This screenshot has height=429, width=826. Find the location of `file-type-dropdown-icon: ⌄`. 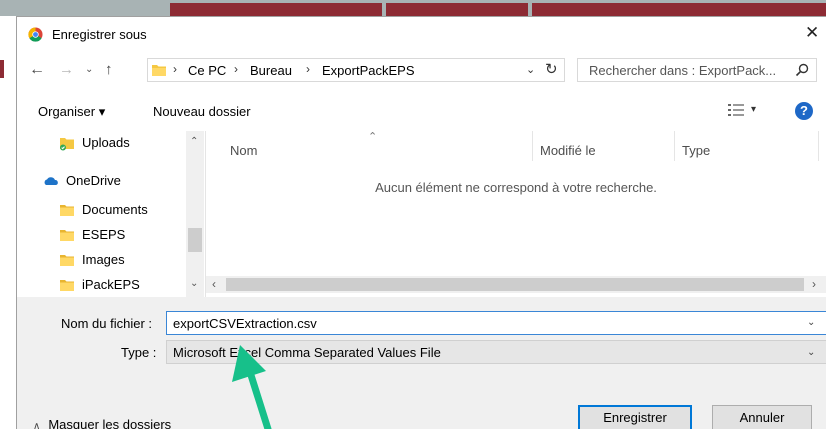

file-type-dropdown-icon: ⌄ is located at coordinates (811, 352).